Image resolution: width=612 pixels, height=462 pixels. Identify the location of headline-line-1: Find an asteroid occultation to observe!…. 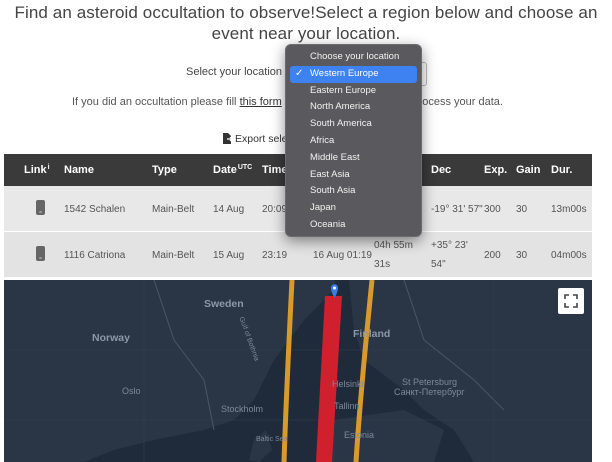
(306, 12).